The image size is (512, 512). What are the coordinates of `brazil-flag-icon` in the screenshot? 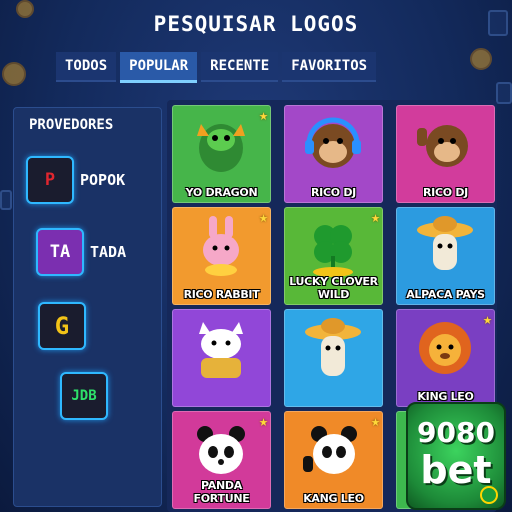 It's located at (489, 495).